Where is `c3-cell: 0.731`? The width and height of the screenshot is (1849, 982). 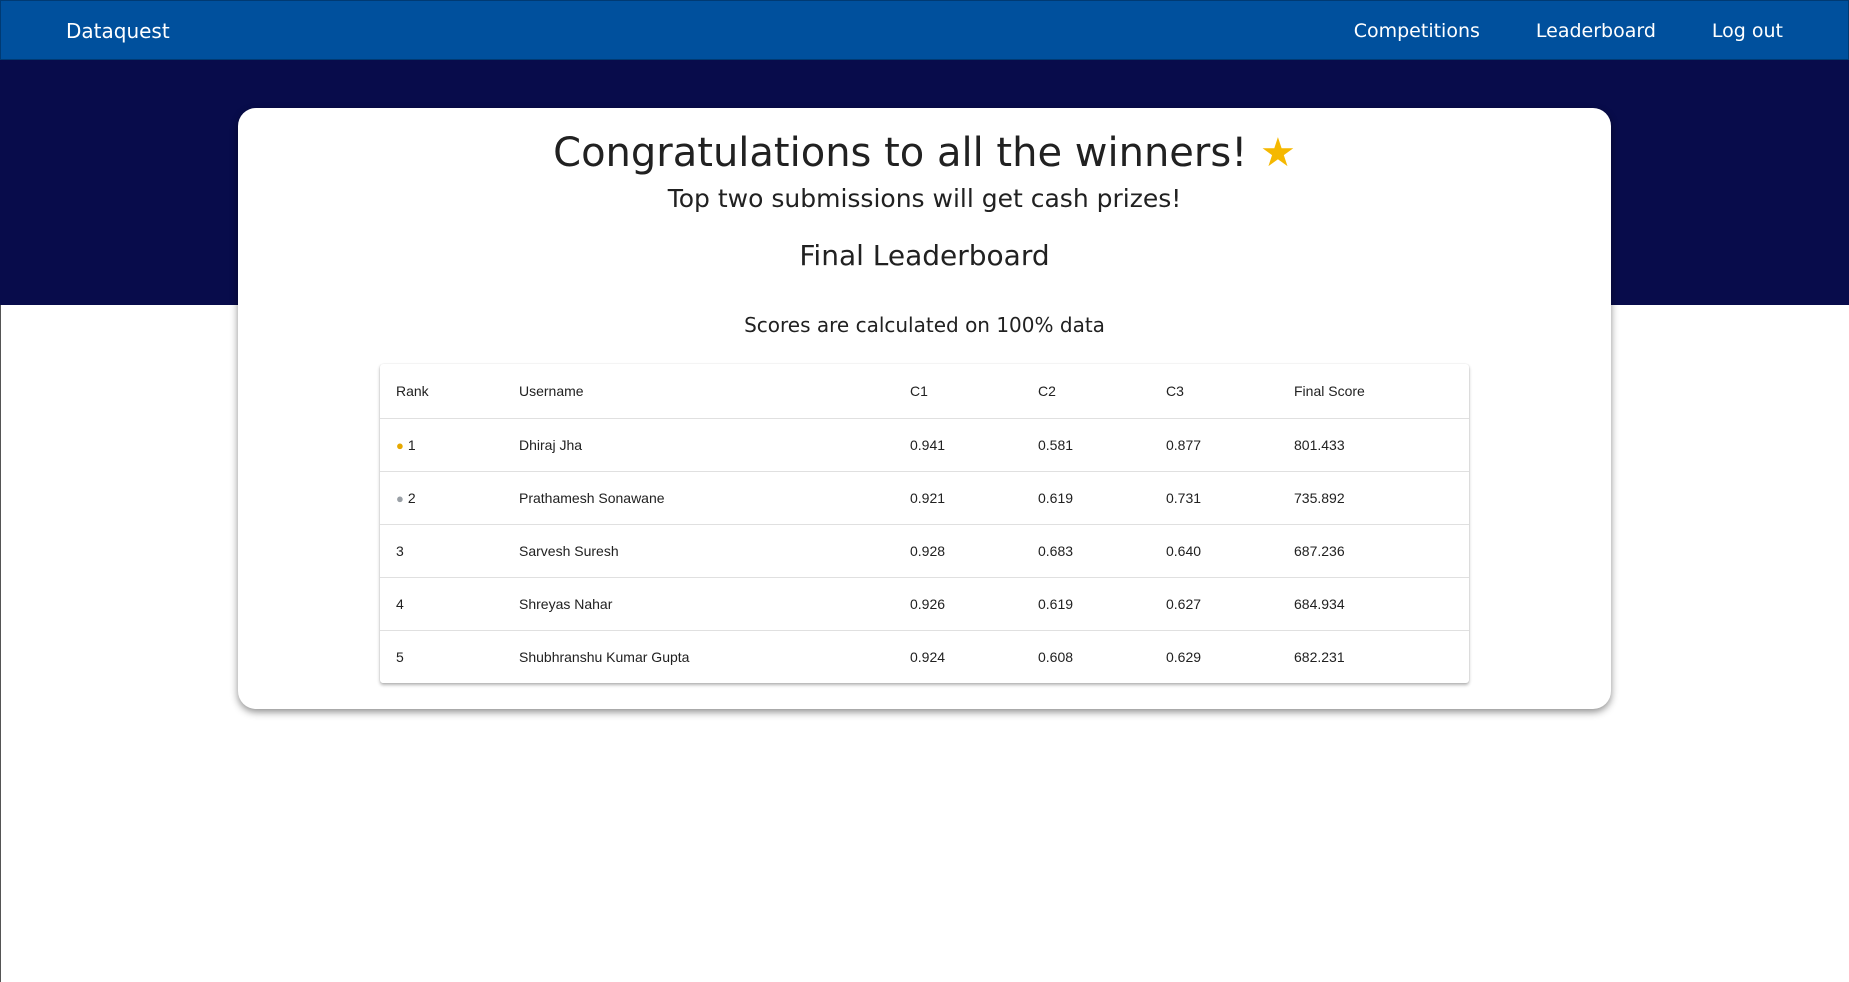
c3-cell: 0.731 is located at coordinates (1214, 498).